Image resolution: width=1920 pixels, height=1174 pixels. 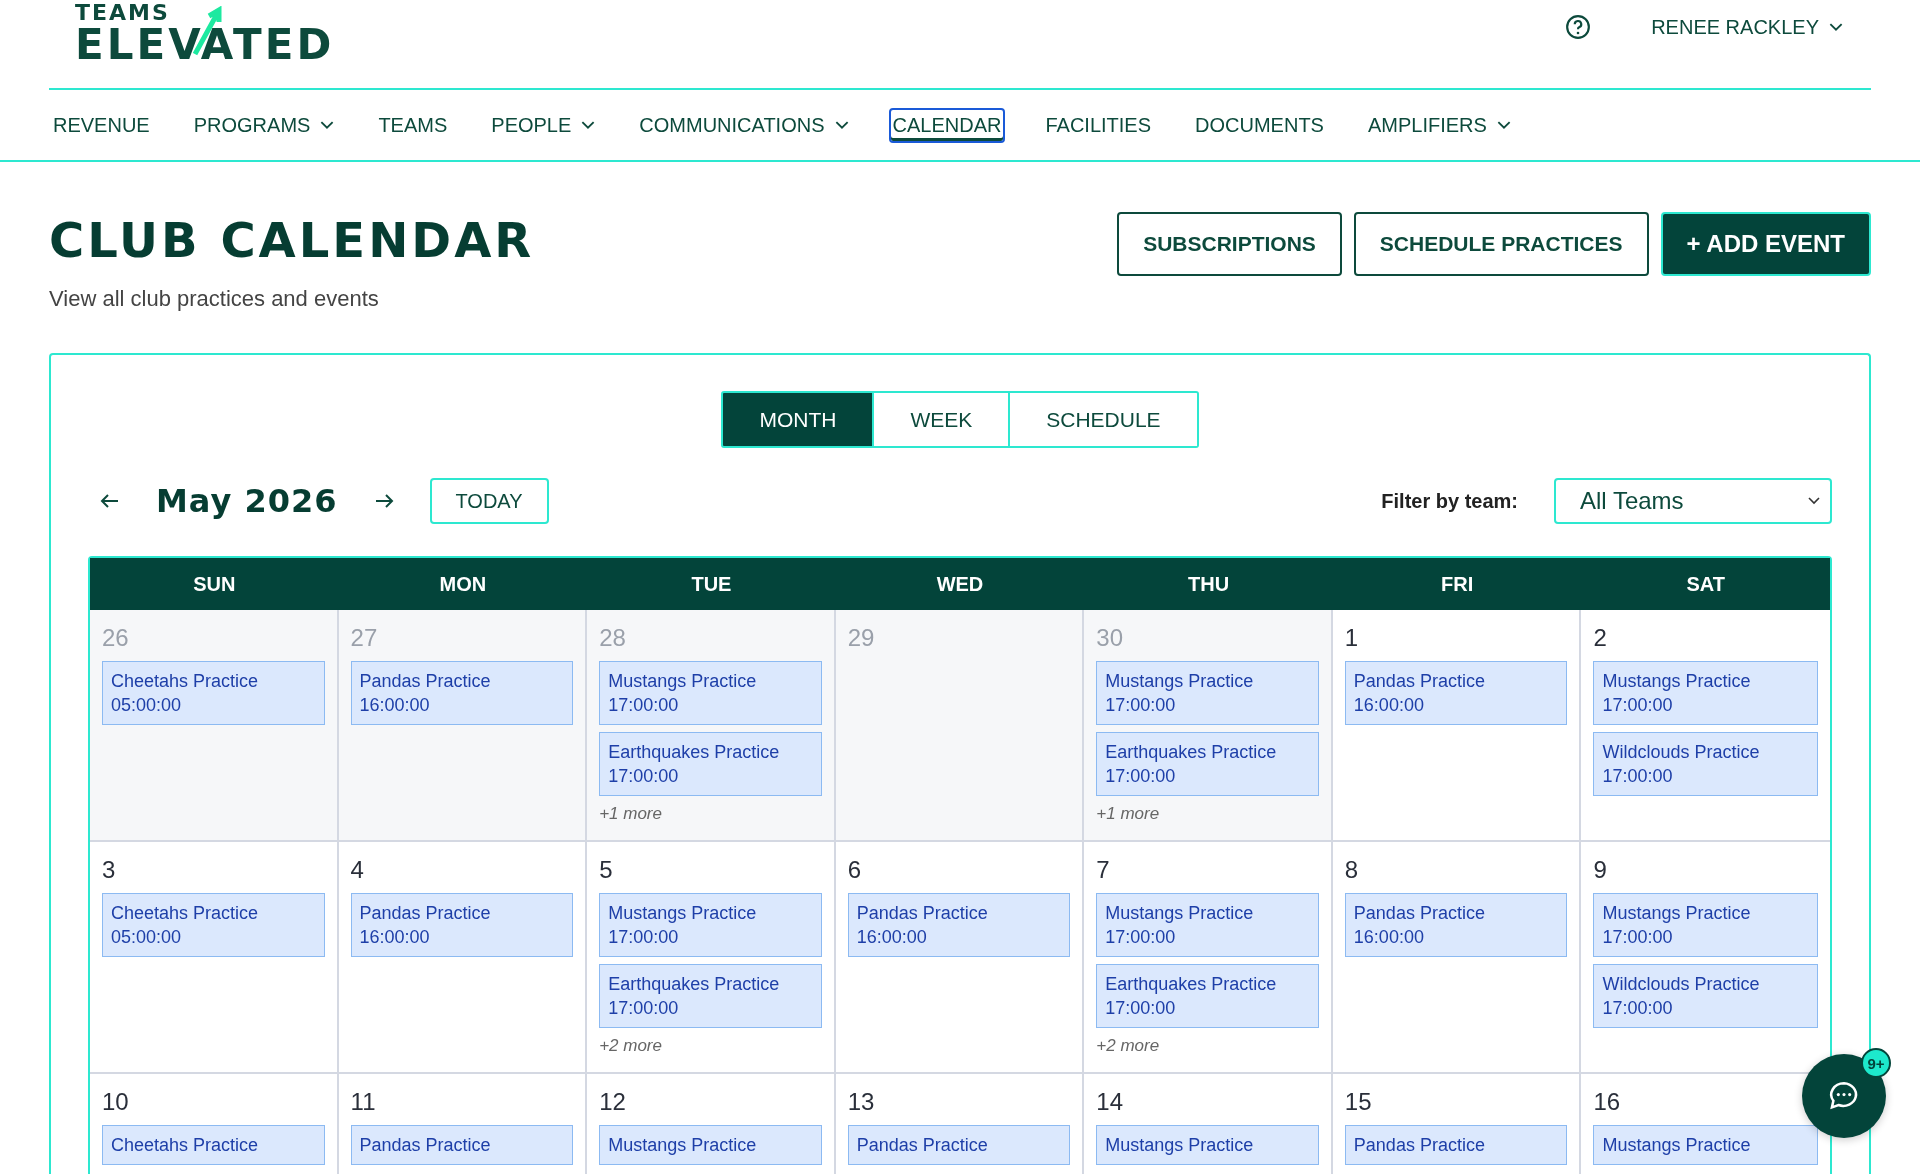 What do you see at coordinates (798, 419) in the screenshot?
I see `view-tab: MONTH` at bounding box center [798, 419].